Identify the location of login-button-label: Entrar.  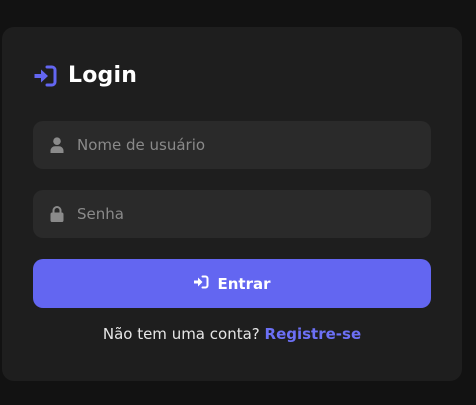
(244, 283).